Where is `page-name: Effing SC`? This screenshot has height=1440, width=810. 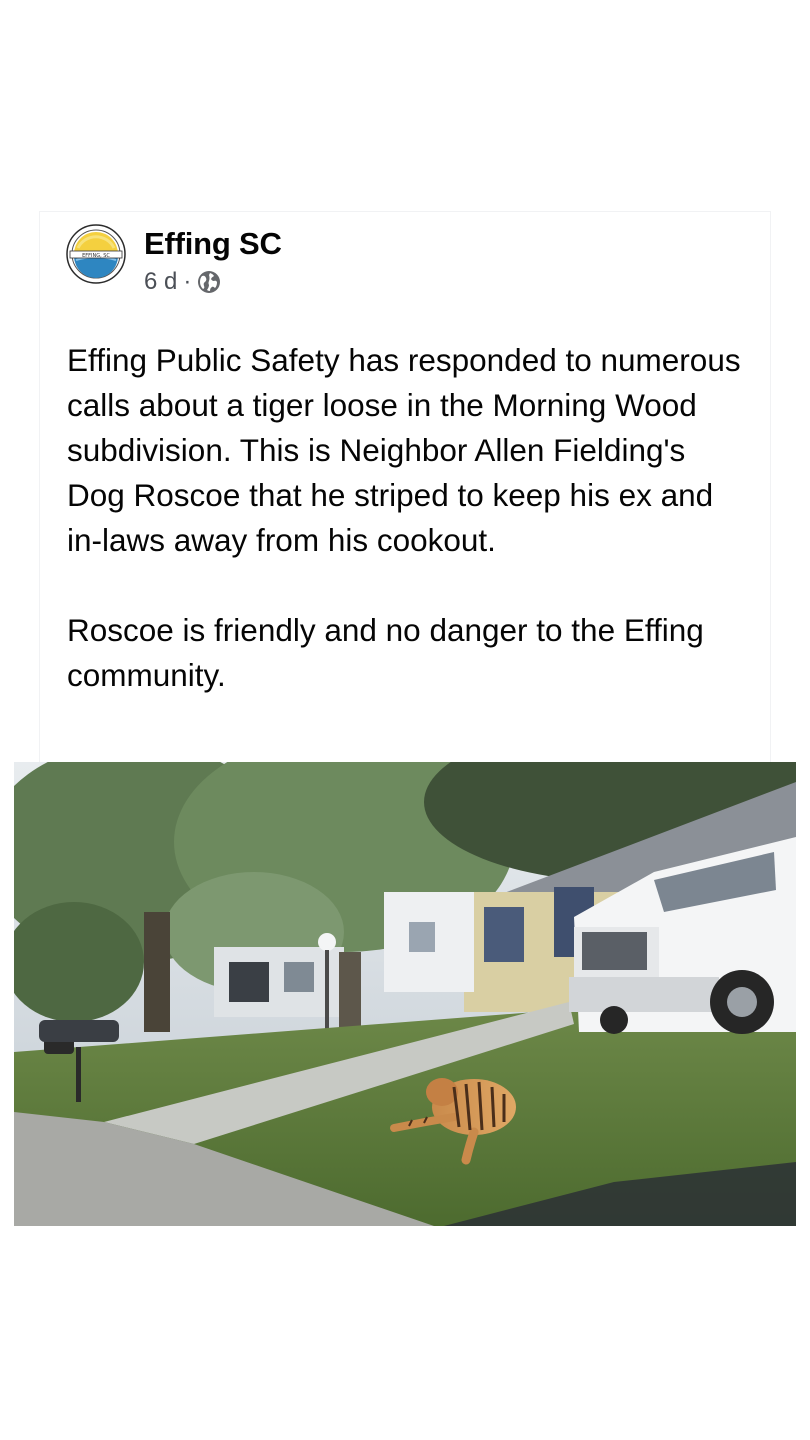 page-name: Effing SC is located at coordinates (213, 244).